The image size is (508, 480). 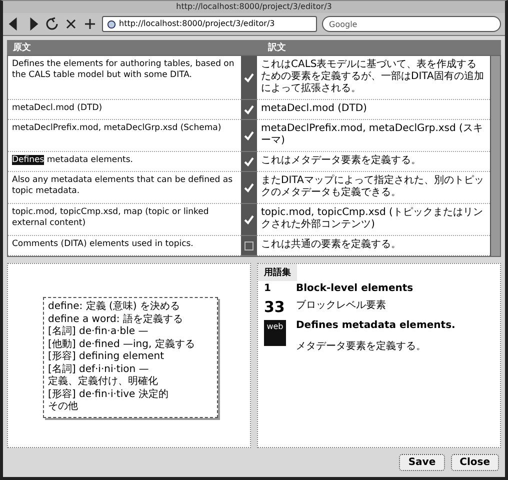 I want to click on glossary-term: Defines metadata elements., so click(x=376, y=325).